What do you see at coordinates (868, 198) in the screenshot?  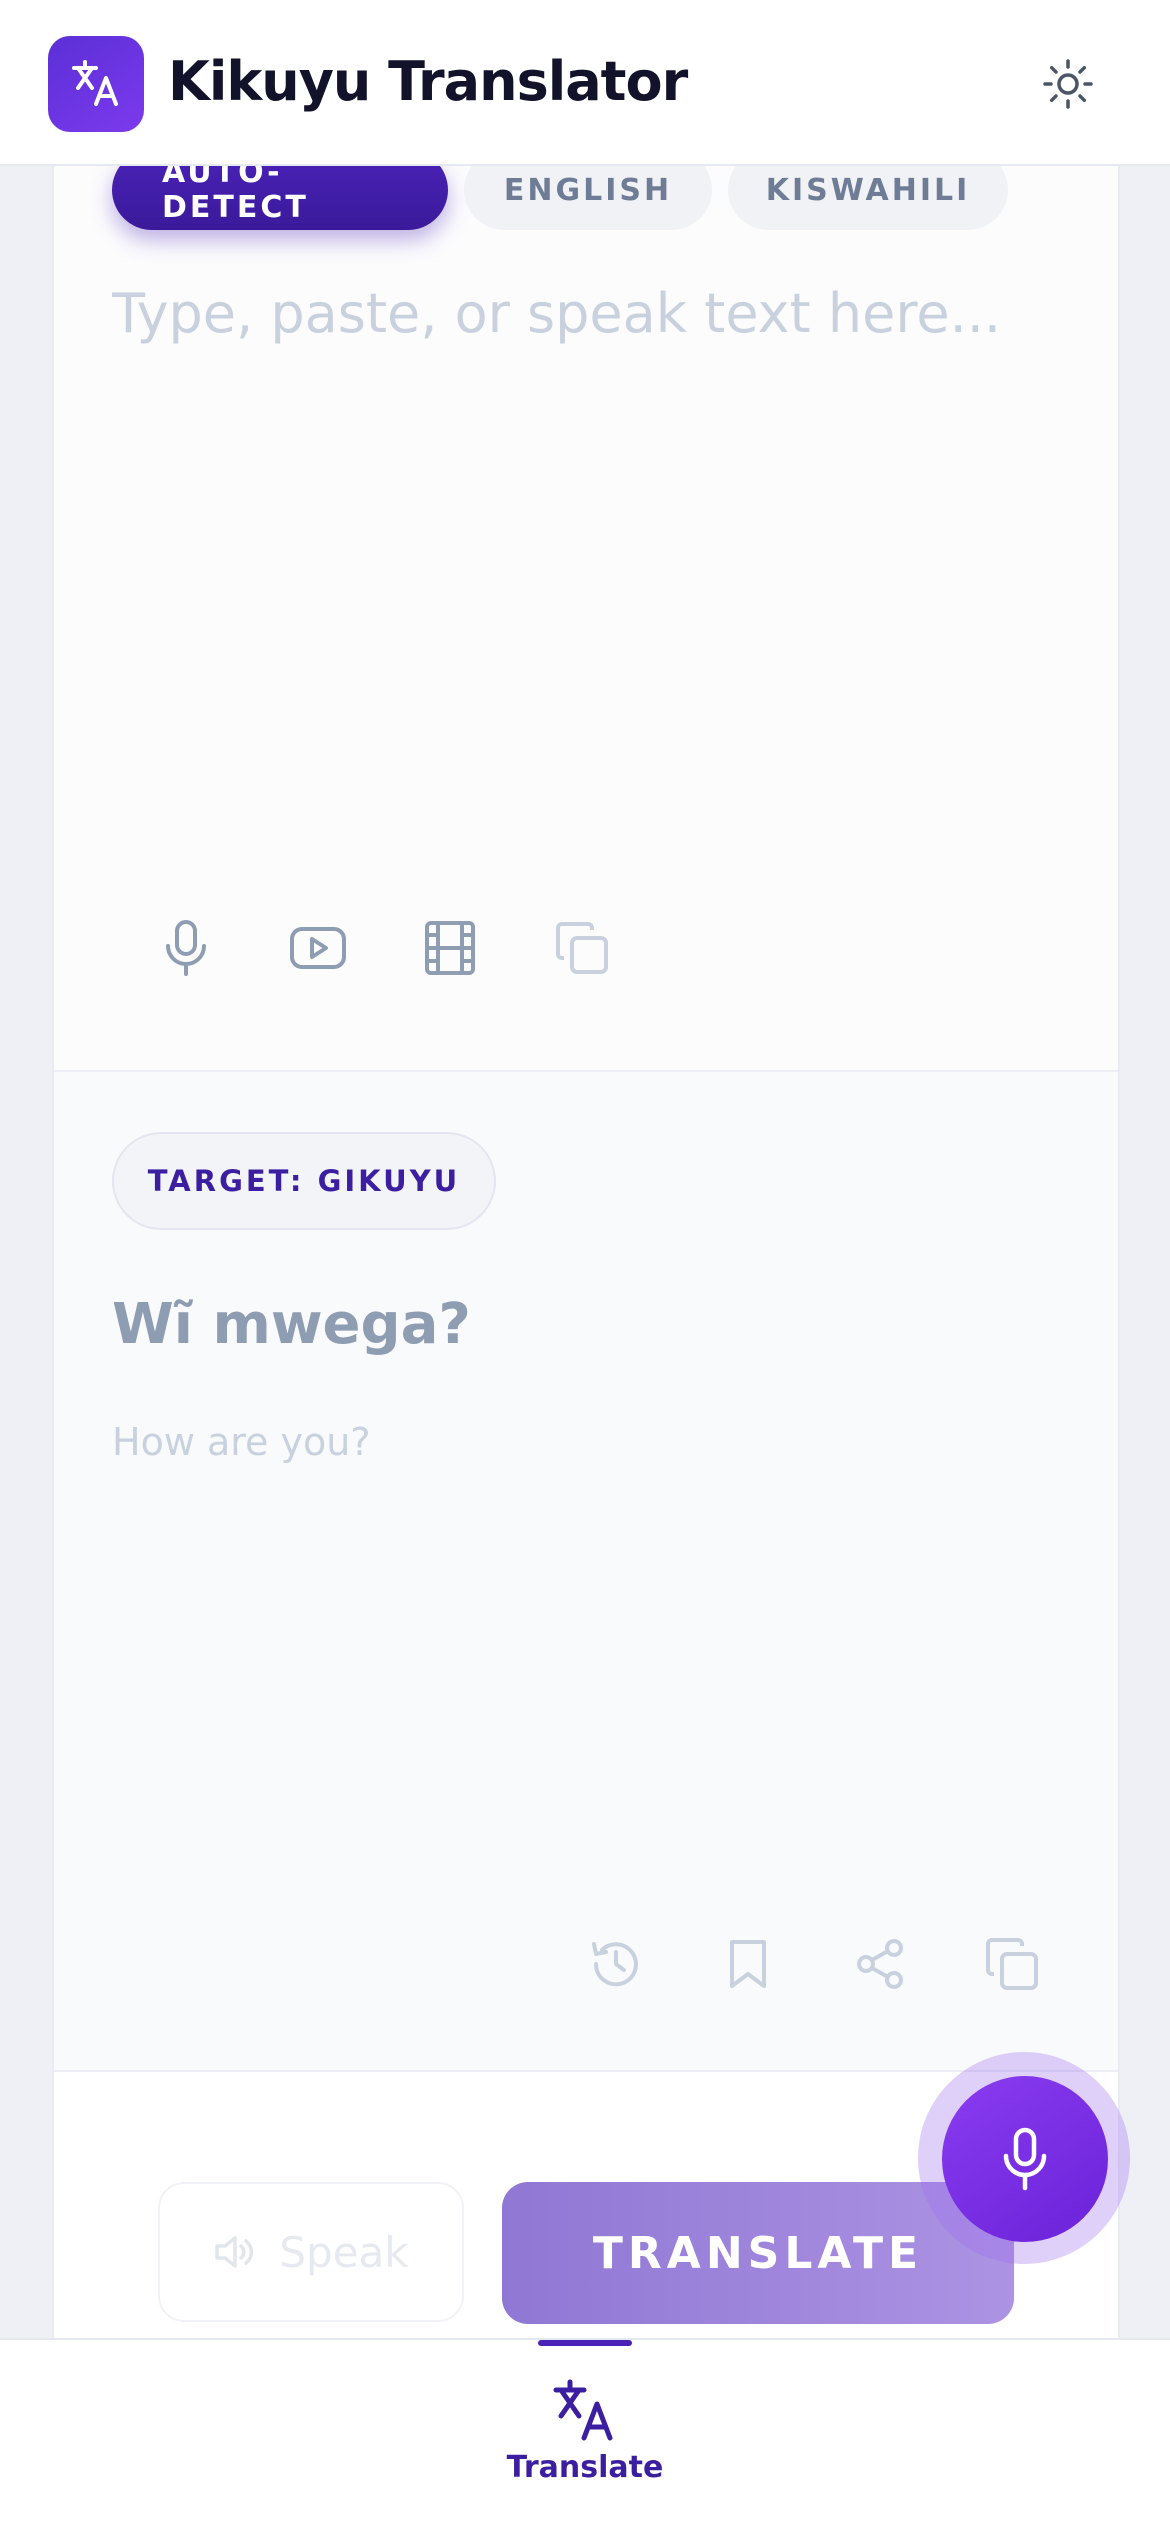 I see `chip-kiswahili: KISWAHILI` at bounding box center [868, 198].